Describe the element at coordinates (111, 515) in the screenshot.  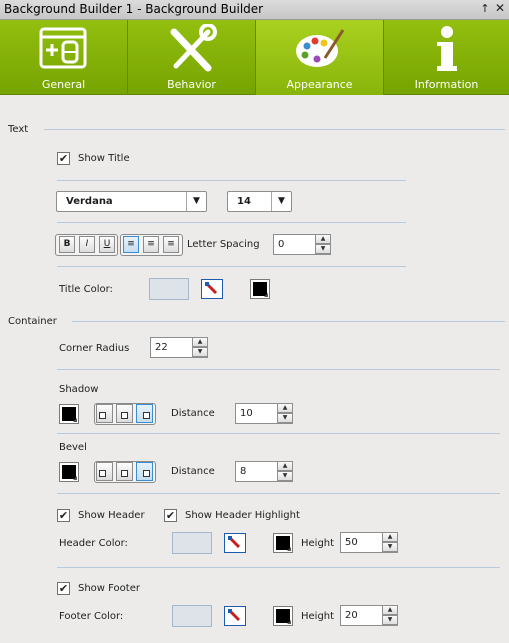
I see `show-header-label: Show Header` at that location.